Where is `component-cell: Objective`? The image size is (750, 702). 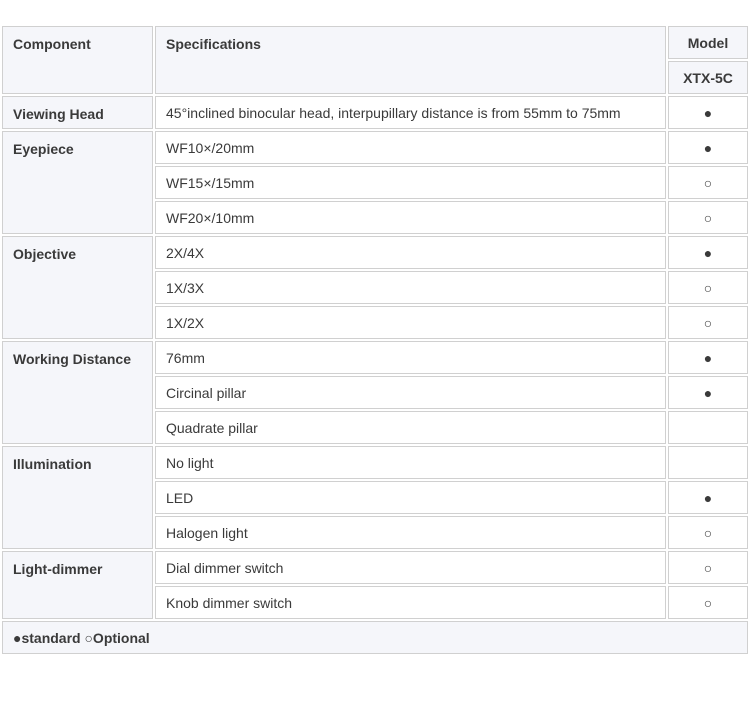 component-cell: Objective is located at coordinates (77, 287).